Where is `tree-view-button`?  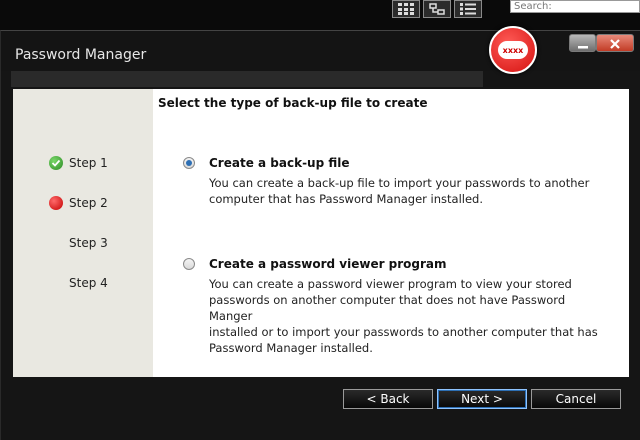 tree-view-button is located at coordinates (437, 9).